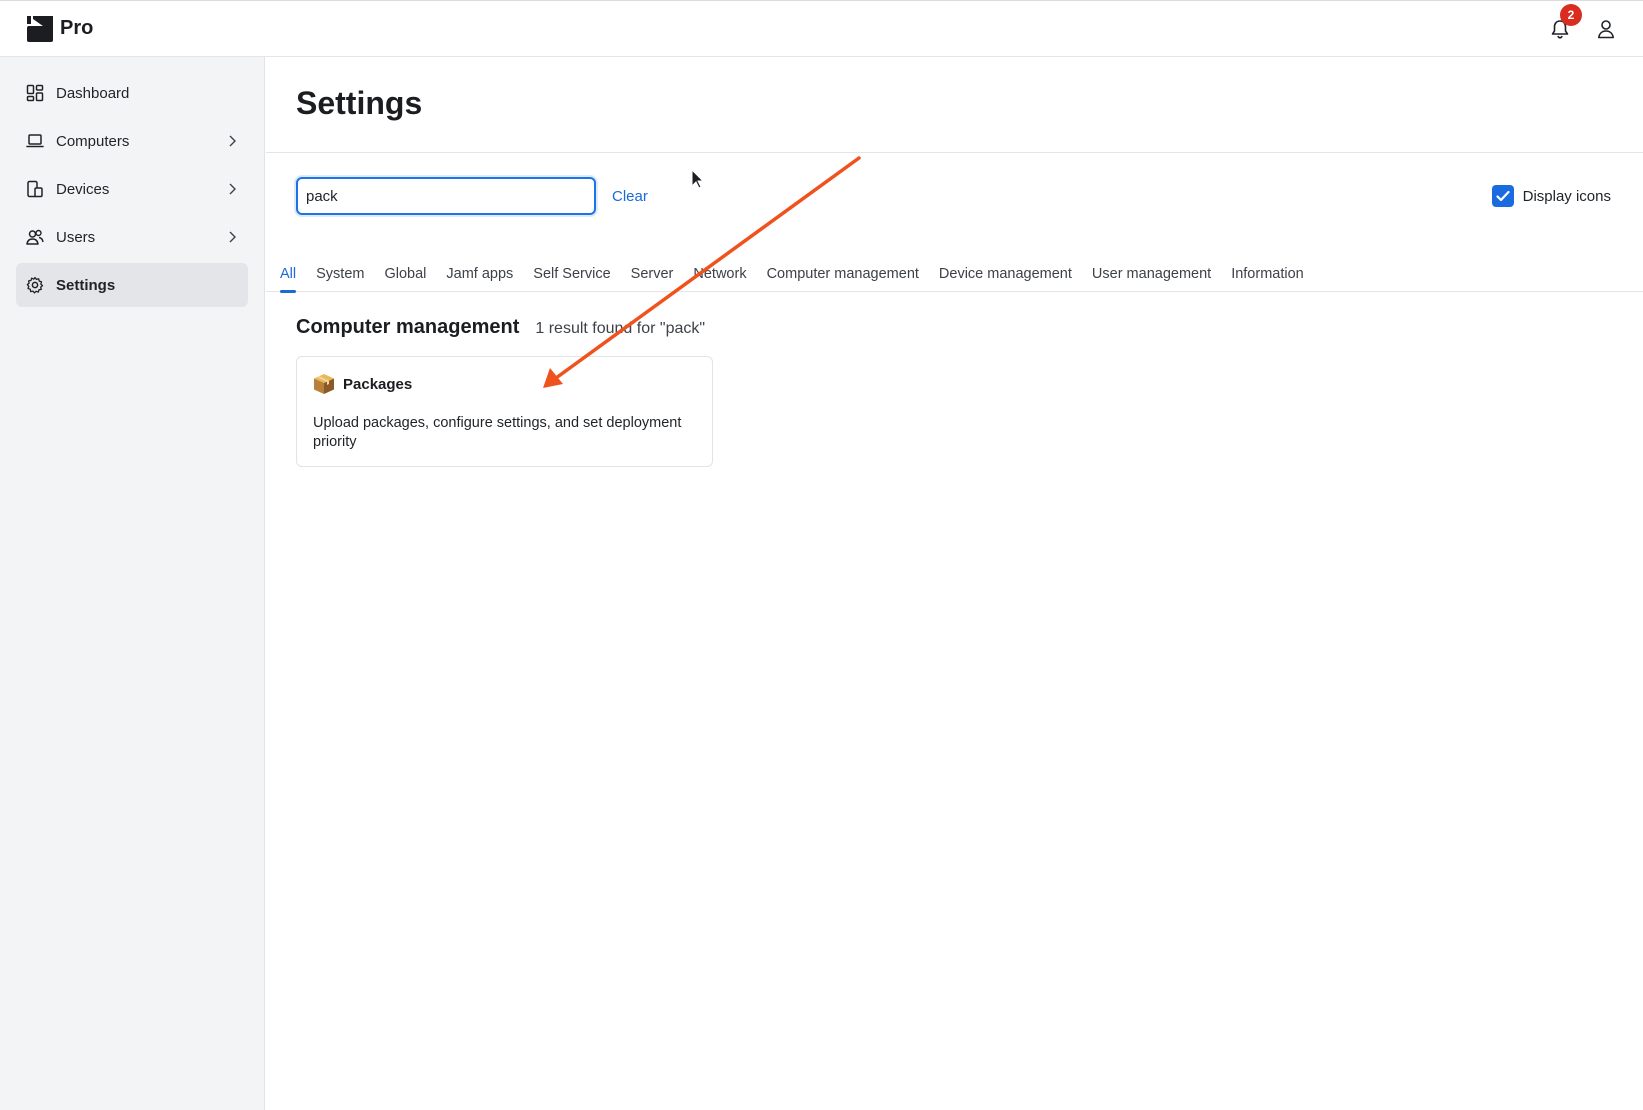 The image size is (1643, 1110). I want to click on checkmark-icon, so click(1503, 196).